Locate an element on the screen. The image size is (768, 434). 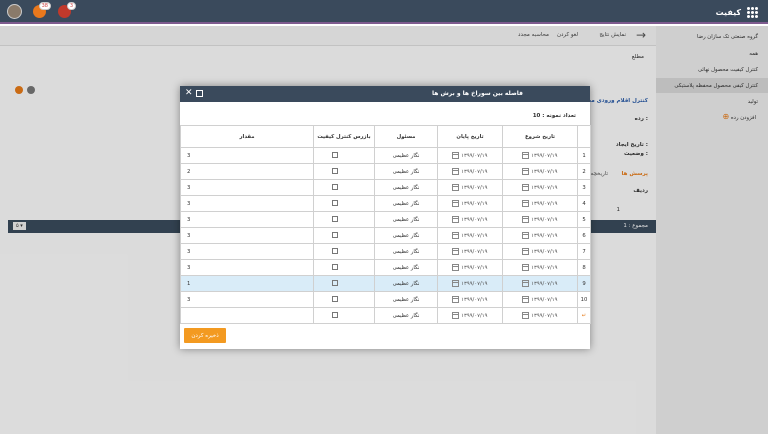
save-button: ذخیره کردن is located at coordinates (205, 335).